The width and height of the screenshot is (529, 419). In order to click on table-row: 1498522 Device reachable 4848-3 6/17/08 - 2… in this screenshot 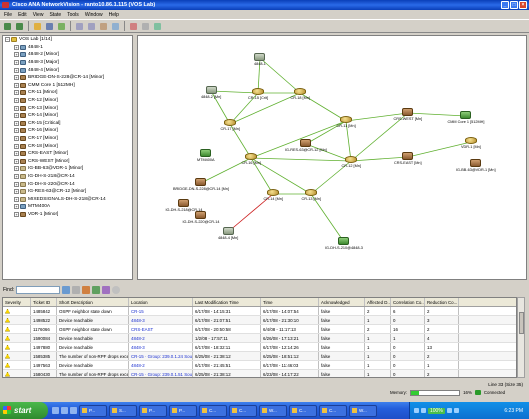, I will do `click(259, 320)`.